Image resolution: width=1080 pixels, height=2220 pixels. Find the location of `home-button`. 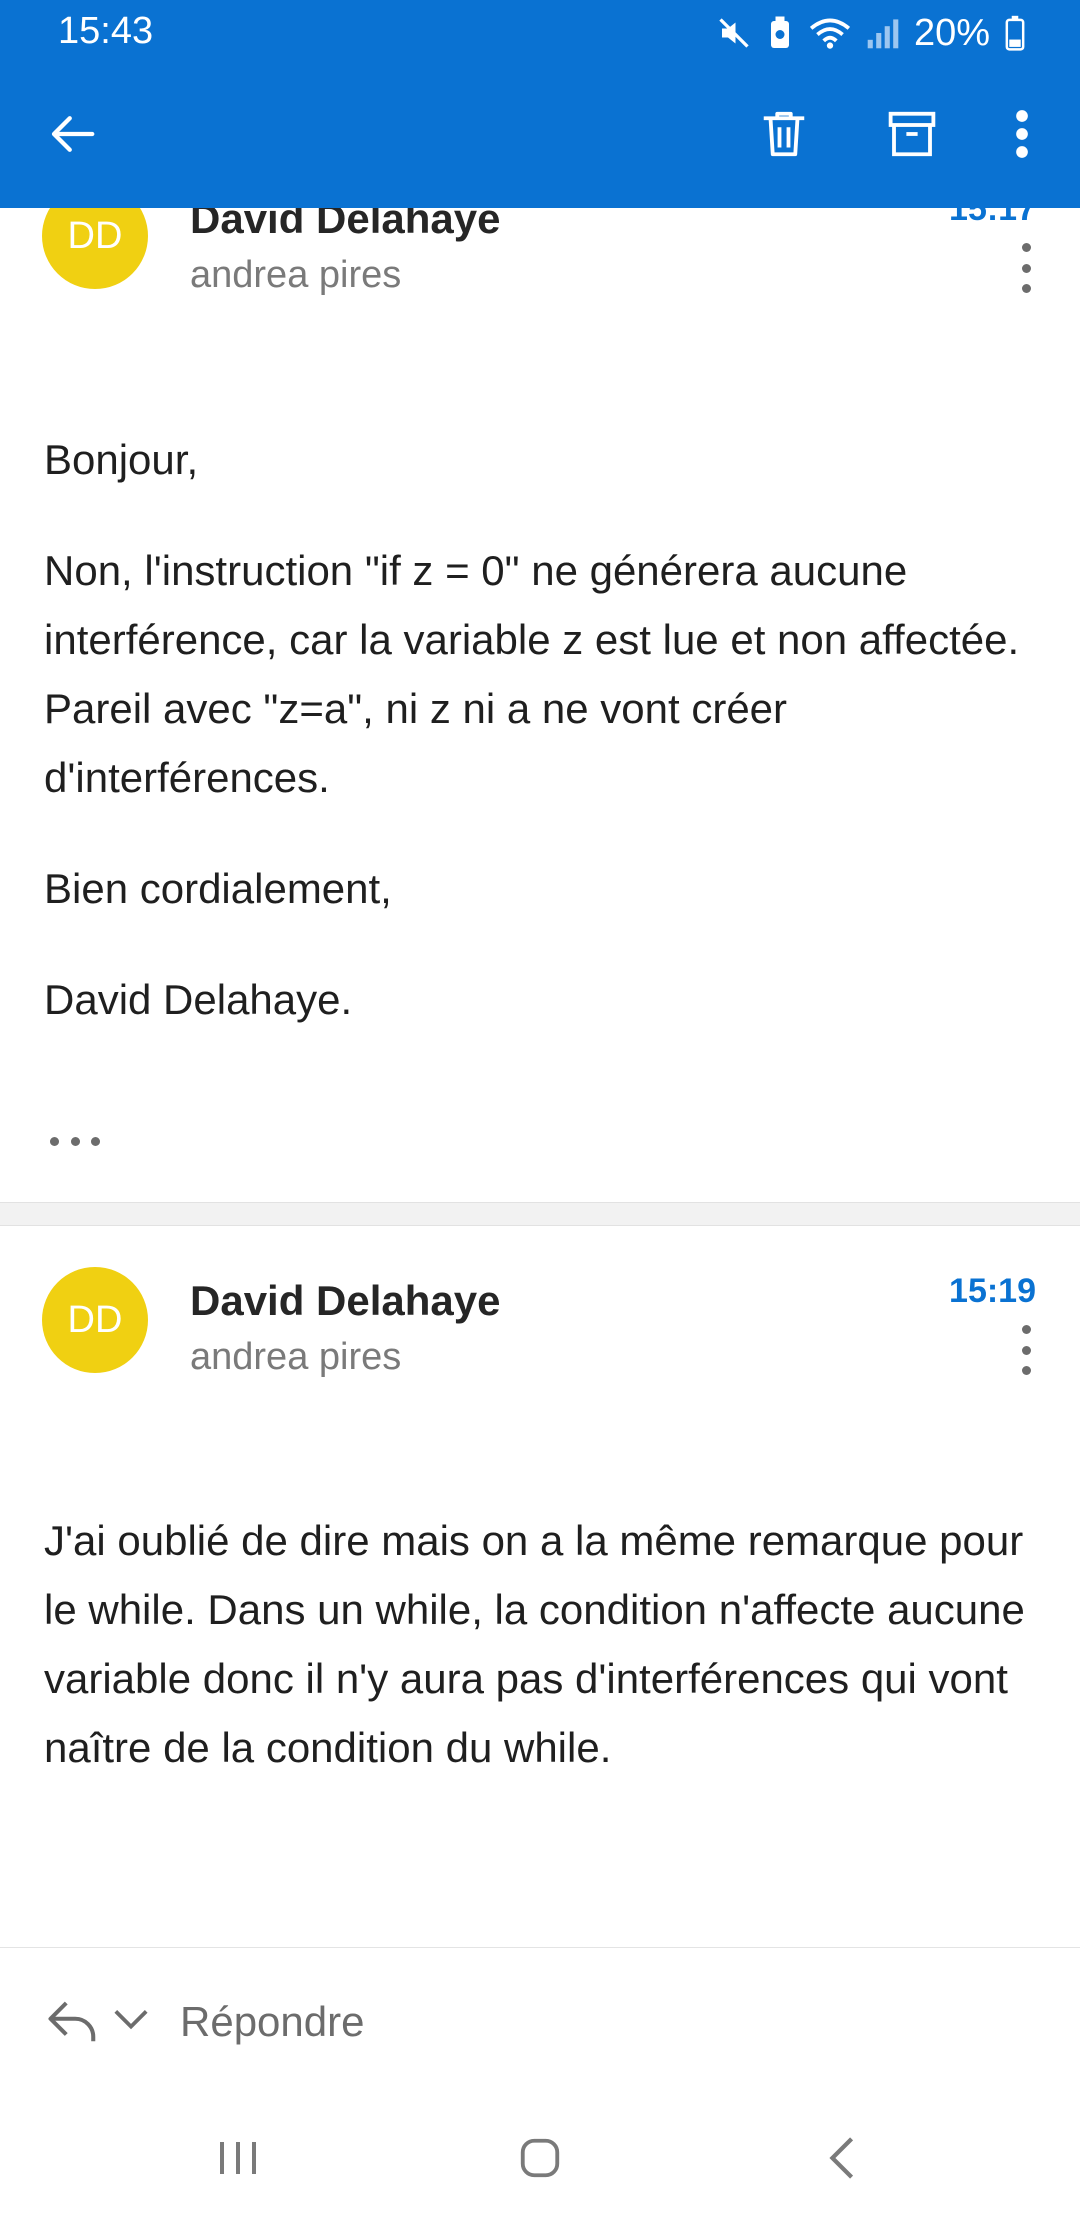

home-button is located at coordinates (540, 2160).